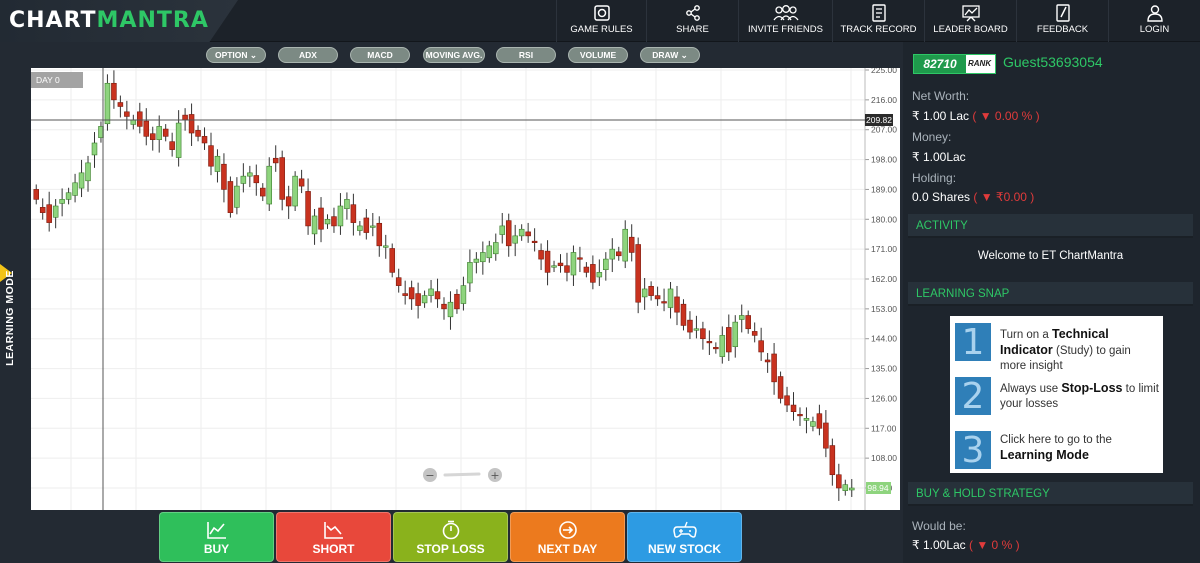 This screenshot has height=563, width=1200. I want to click on nav-invite-friends: INVITE FRIENDS, so click(785, 21).